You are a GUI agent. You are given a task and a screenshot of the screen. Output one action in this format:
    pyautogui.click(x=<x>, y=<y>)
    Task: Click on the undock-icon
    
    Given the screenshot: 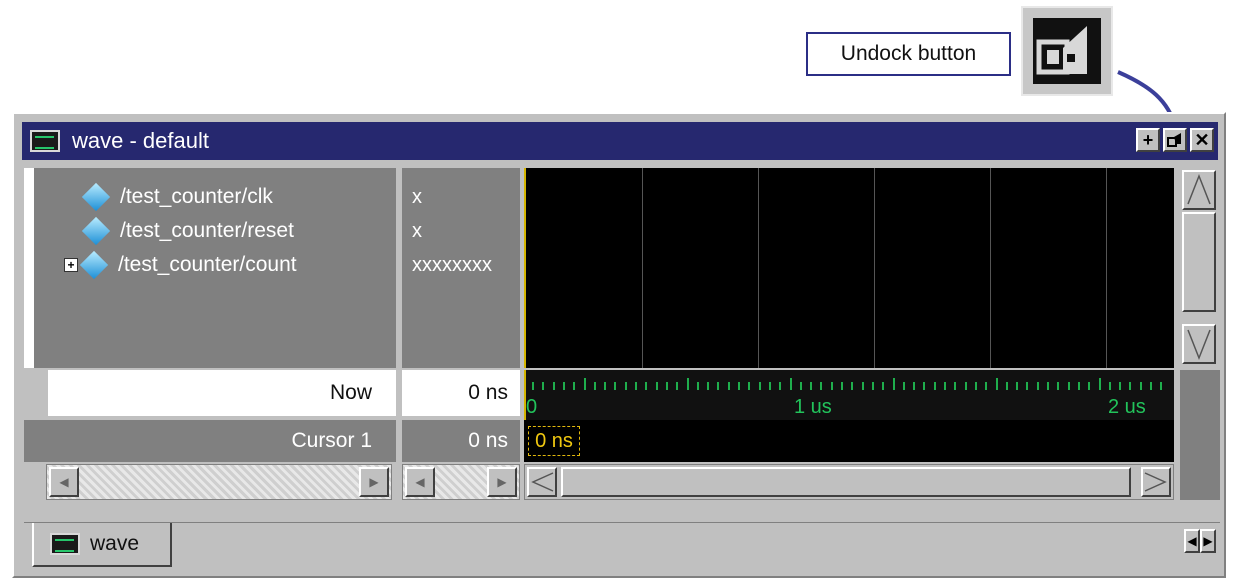 What is the action you would take?
    pyautogui.click(x=1175, y=140)
    